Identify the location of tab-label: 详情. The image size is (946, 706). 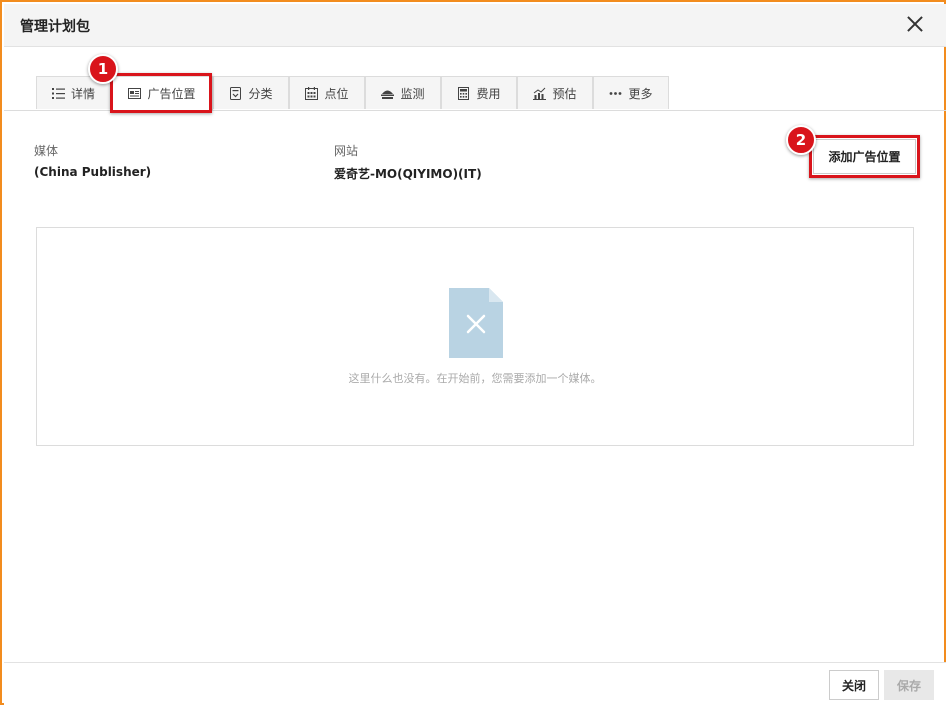
(82, 93).